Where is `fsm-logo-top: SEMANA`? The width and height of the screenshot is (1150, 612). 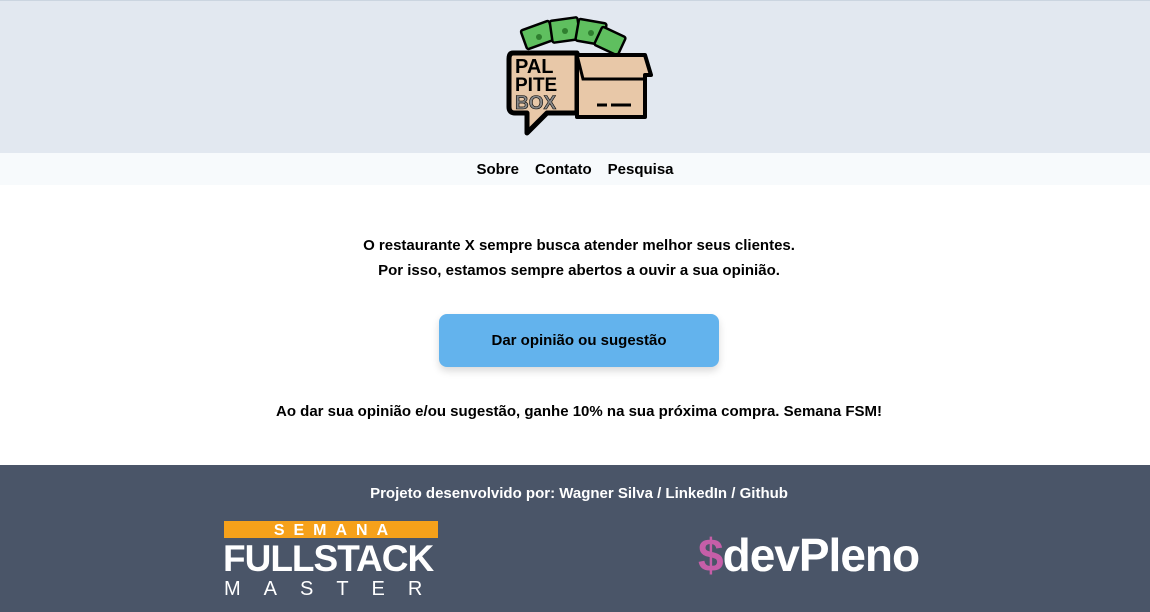 fsm-logo-top: SEMANA is located at coordinates (331, 529).